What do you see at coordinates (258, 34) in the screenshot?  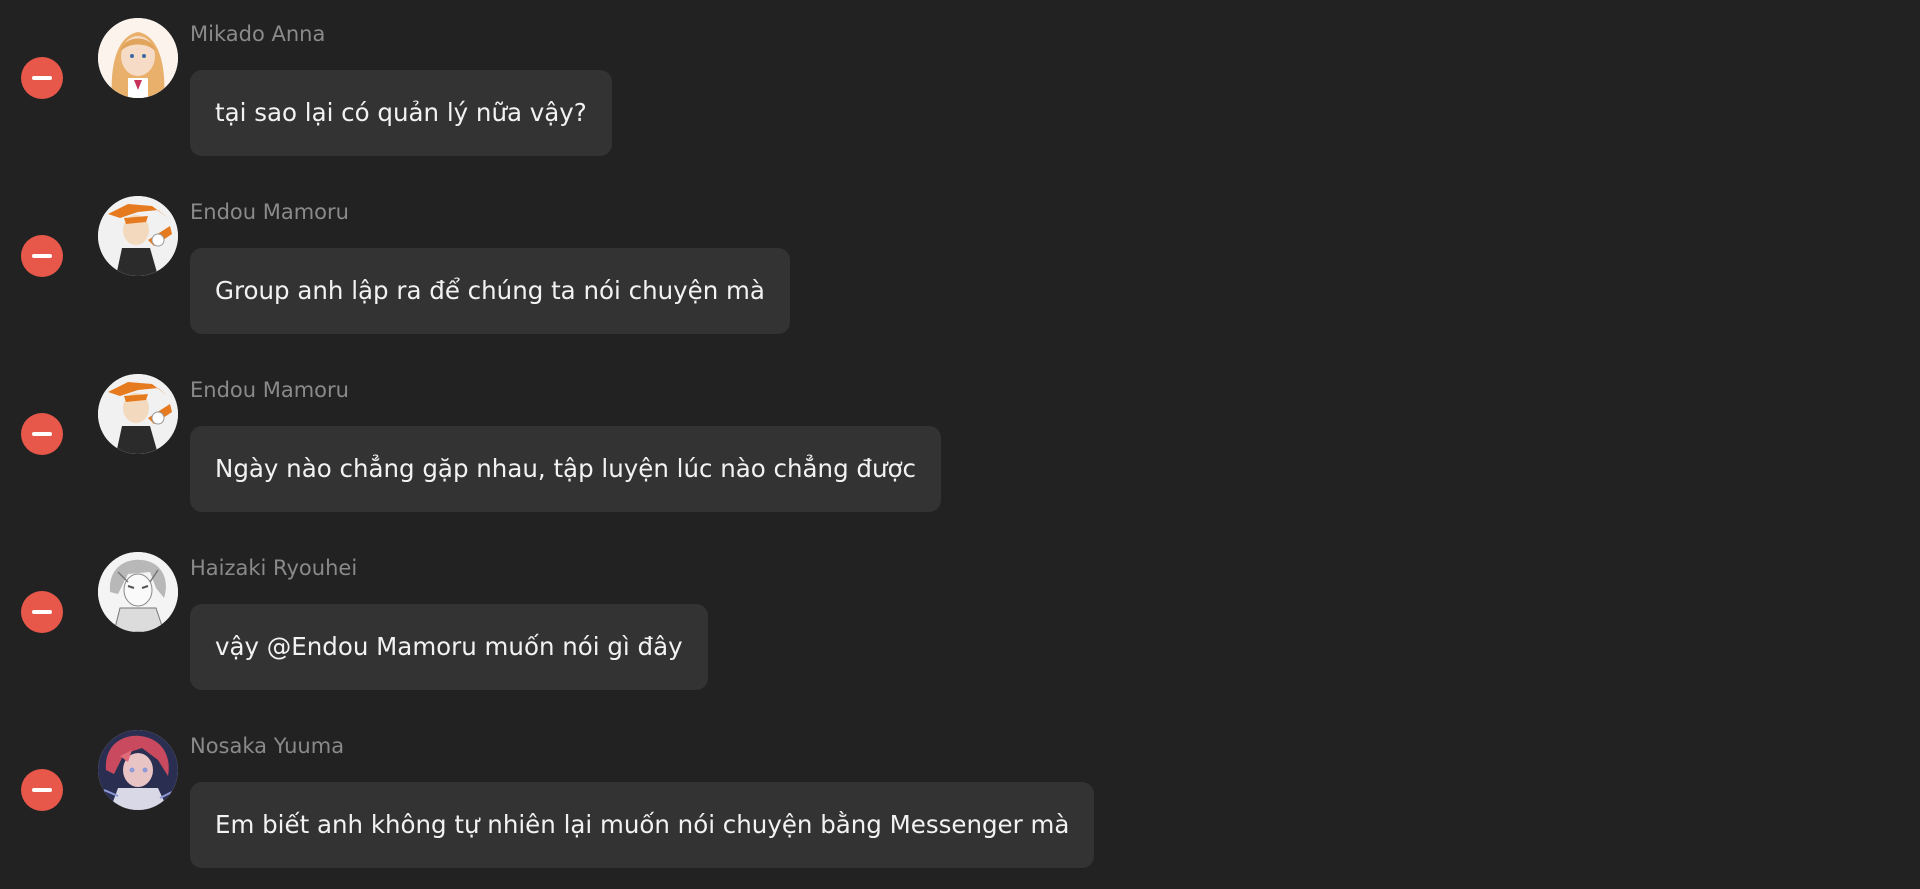 I see `sender-name: Mikado Anna` at bounding box center [258, 34].